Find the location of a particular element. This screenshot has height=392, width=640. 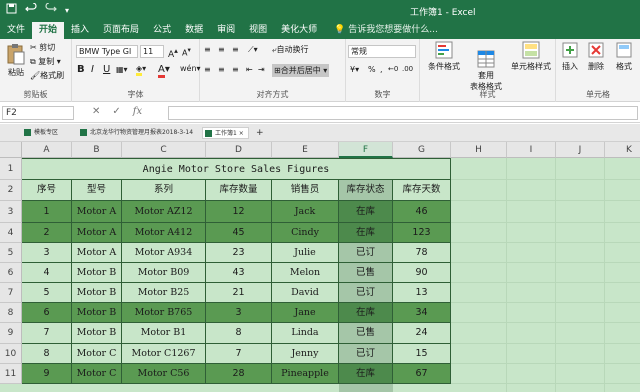

column-header-d: D is located at coordinates (239, 150).